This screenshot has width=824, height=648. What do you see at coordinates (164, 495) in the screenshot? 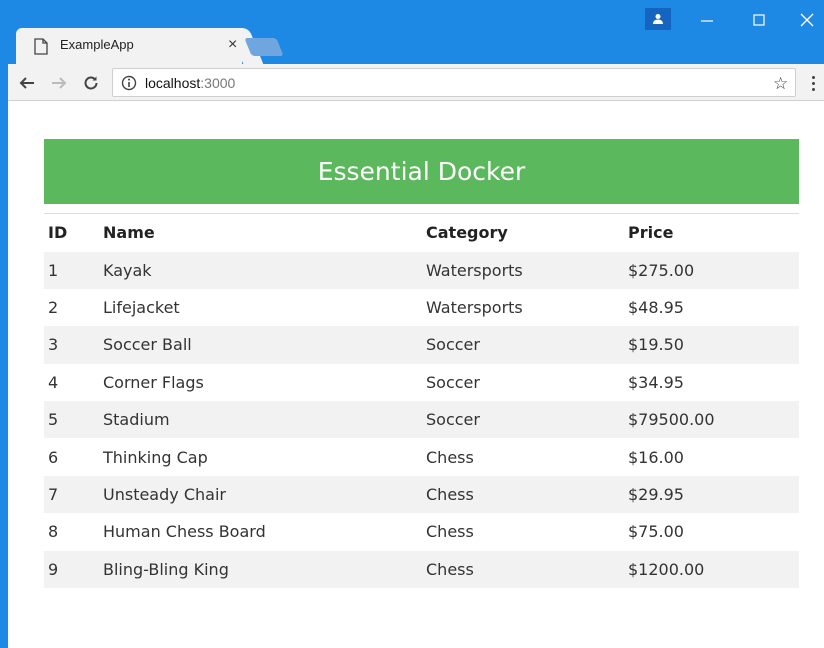
I see `cell-name: Unsteady Chair` at bounding box center [164, 495].